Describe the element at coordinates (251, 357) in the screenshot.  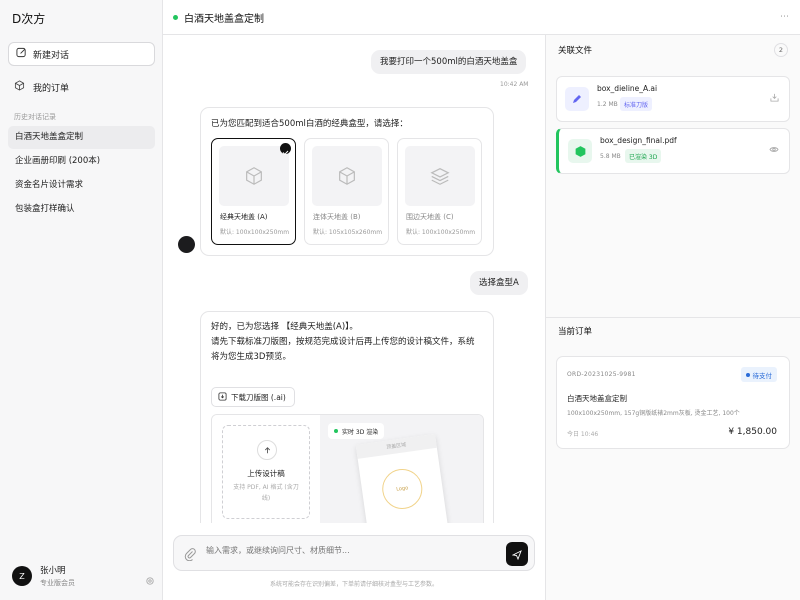
I see `bot-line: 将为您生成3D预览。` at that location.